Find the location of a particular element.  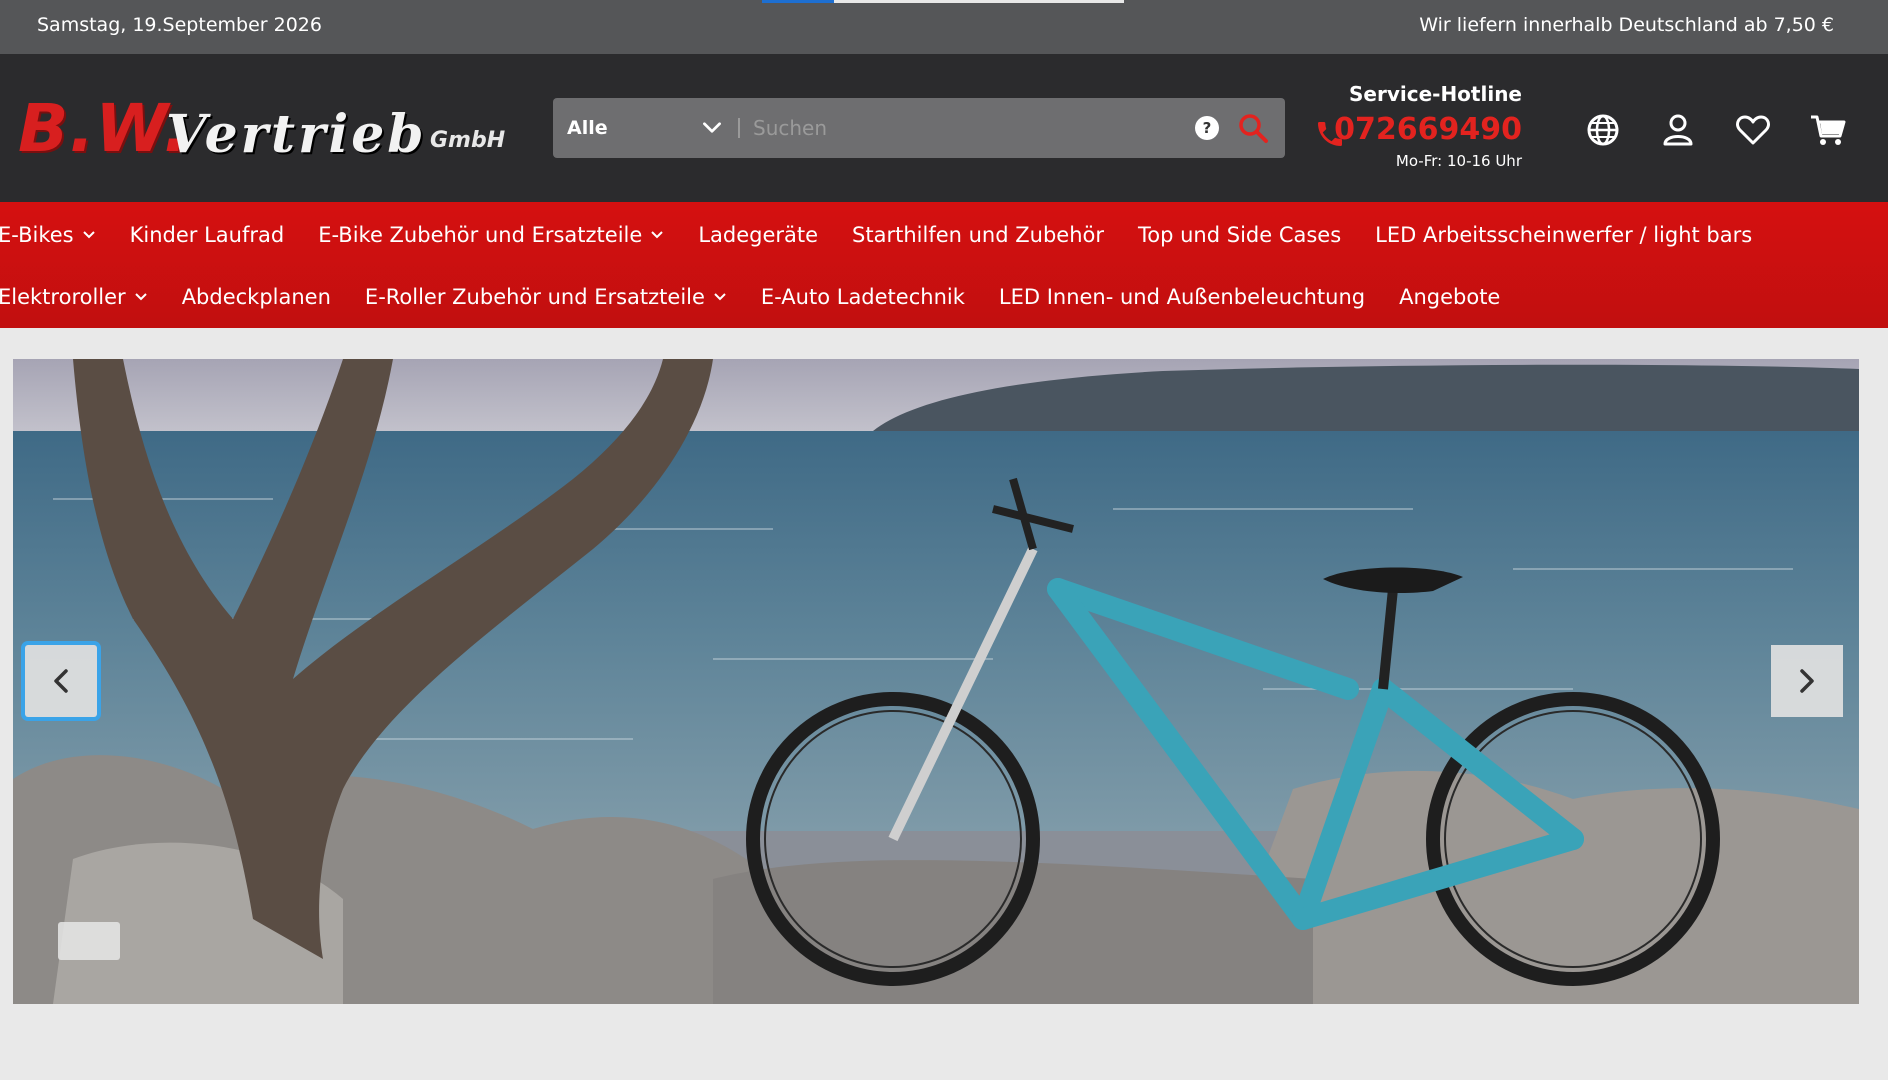

nav-item-label: Angebote is located at coordinates (1450, 297).